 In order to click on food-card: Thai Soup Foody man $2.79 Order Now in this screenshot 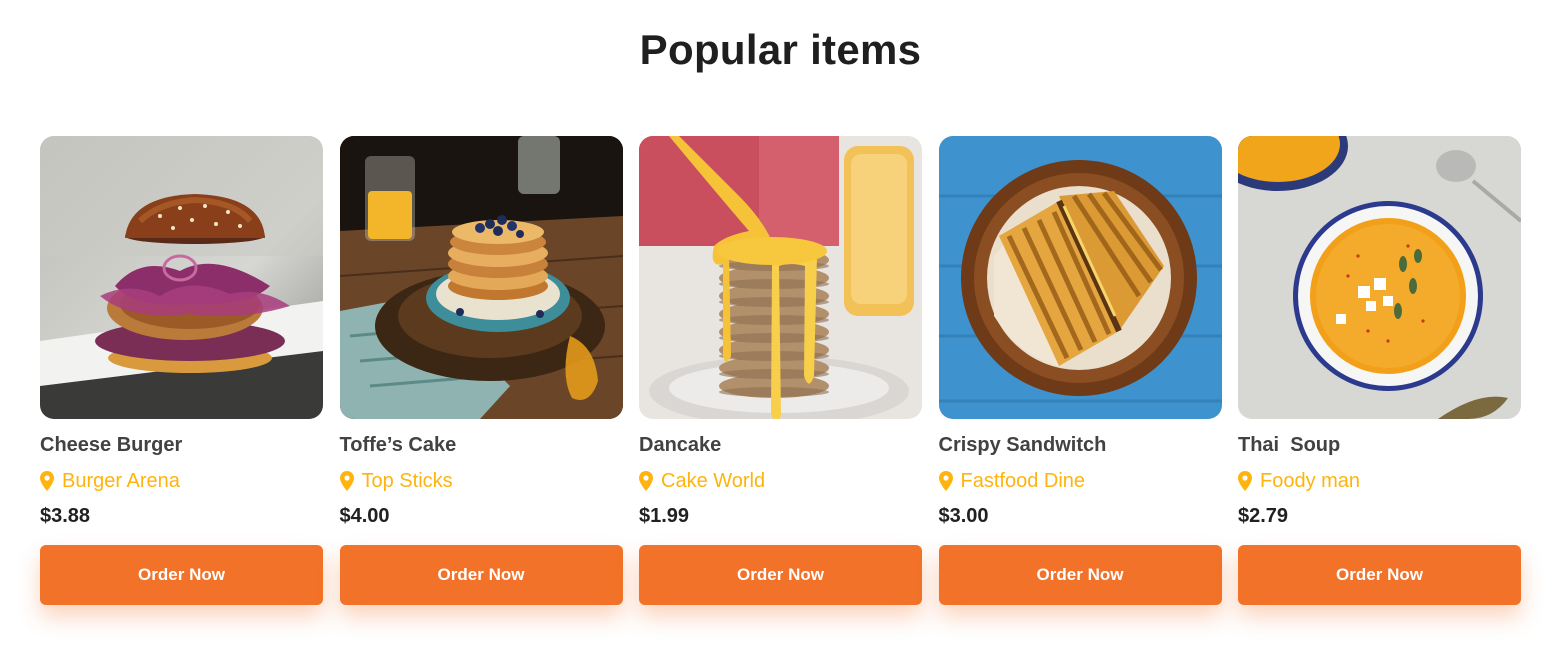, I will do `click(1379, 371)`.